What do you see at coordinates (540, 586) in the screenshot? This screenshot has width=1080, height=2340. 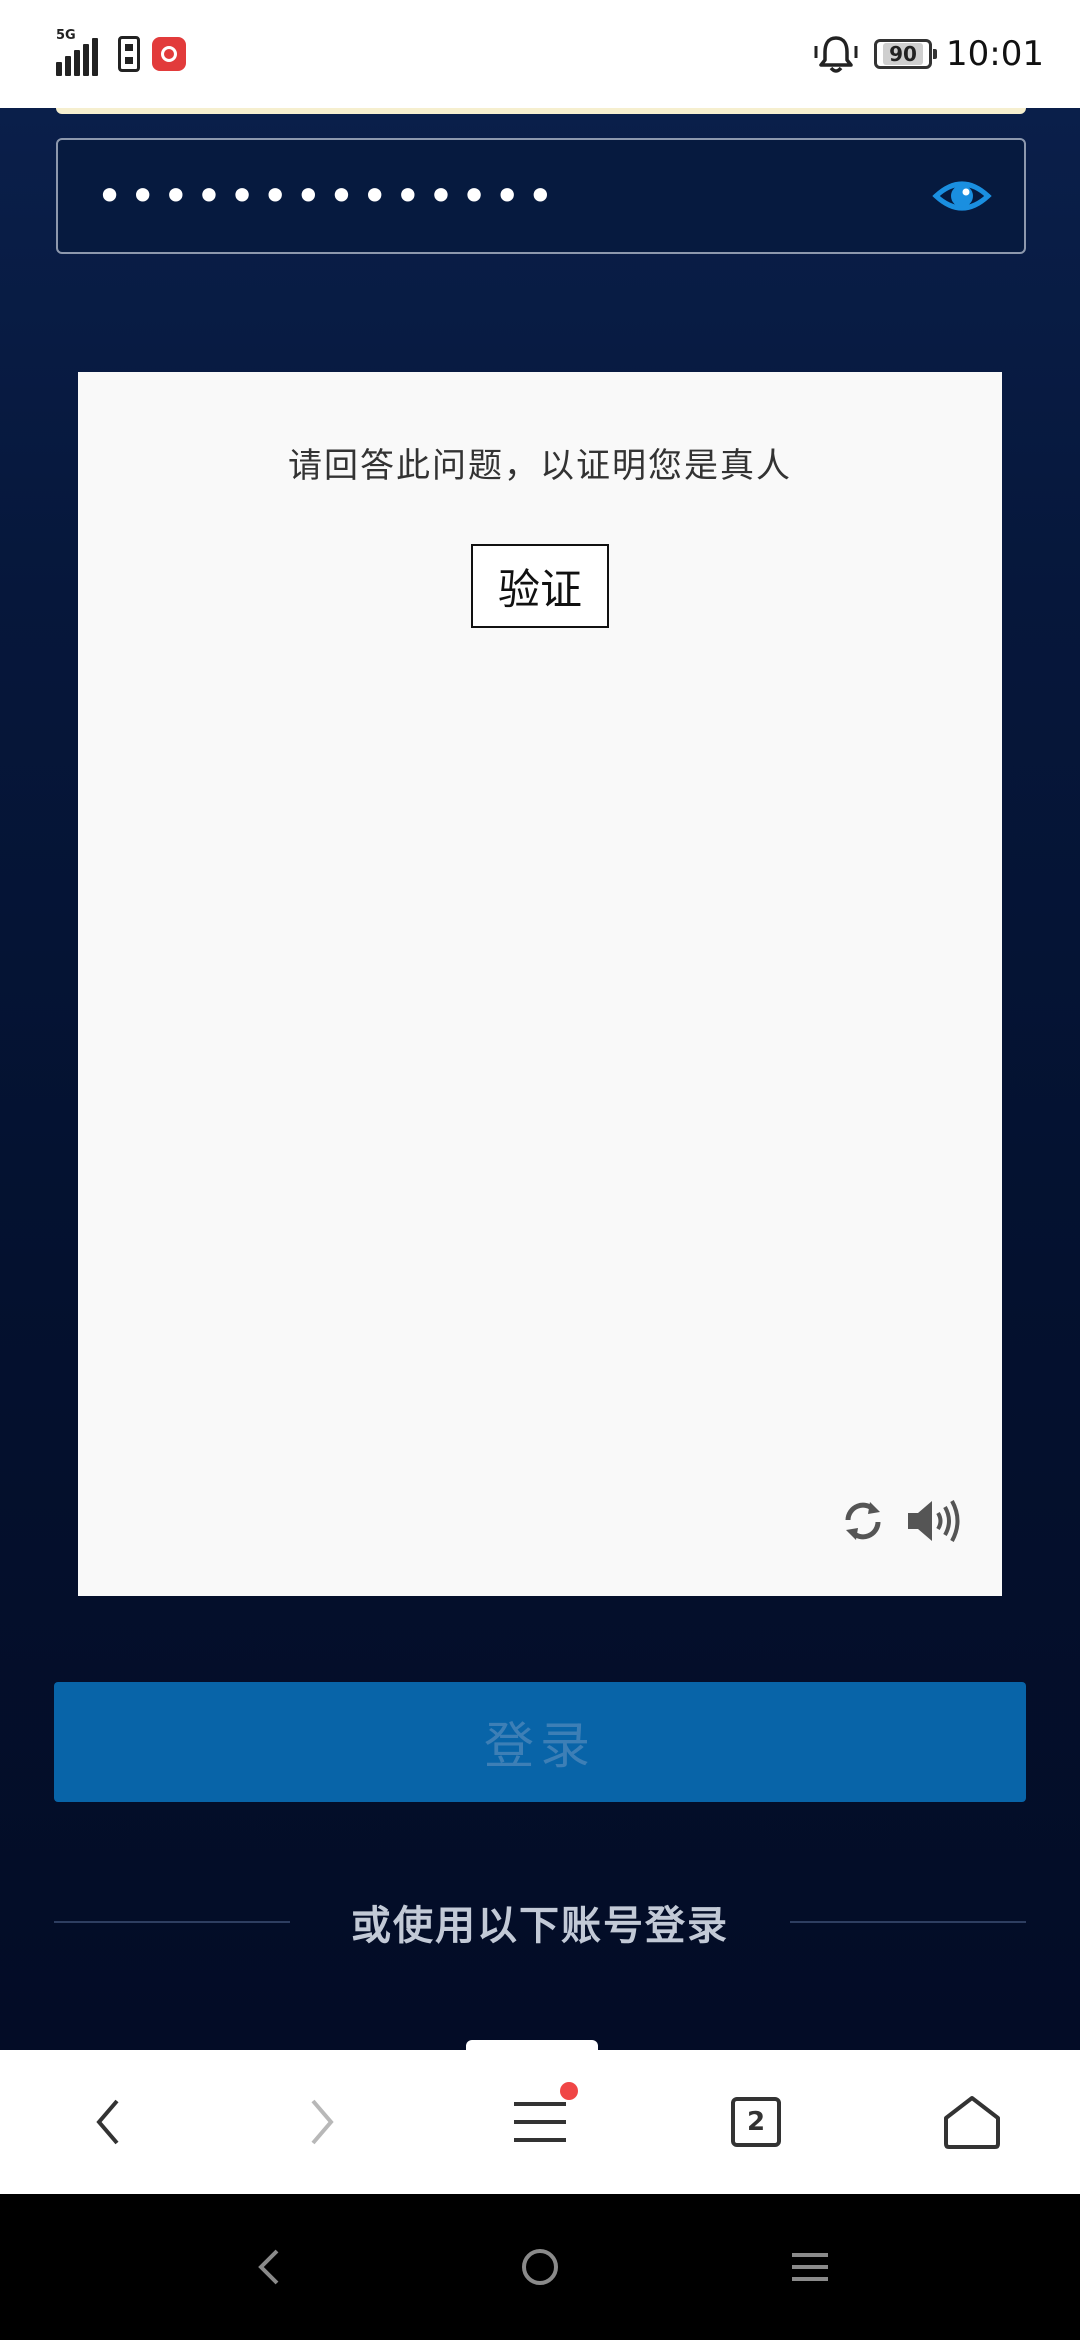 I see `verify-button: 验证` at bounding box center [540, 586].